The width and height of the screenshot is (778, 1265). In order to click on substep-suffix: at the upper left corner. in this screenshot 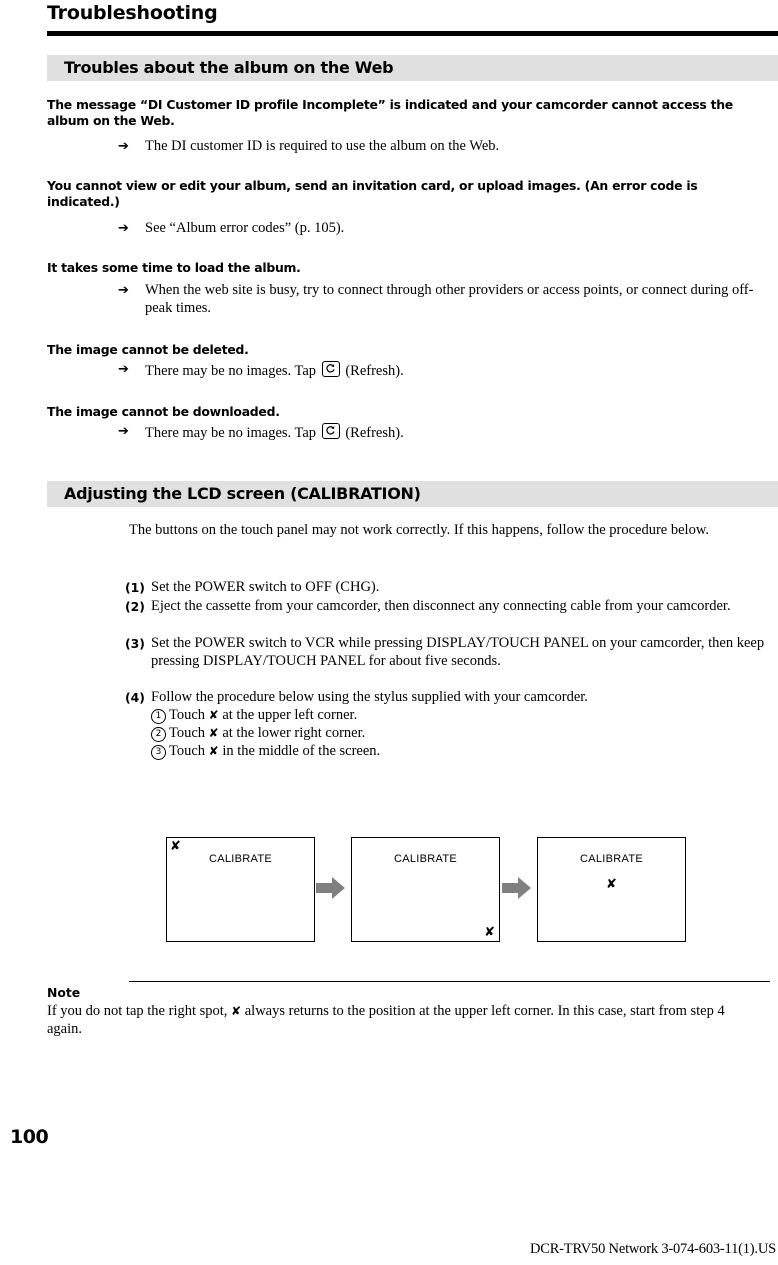, I will do `click(290, 715)`.